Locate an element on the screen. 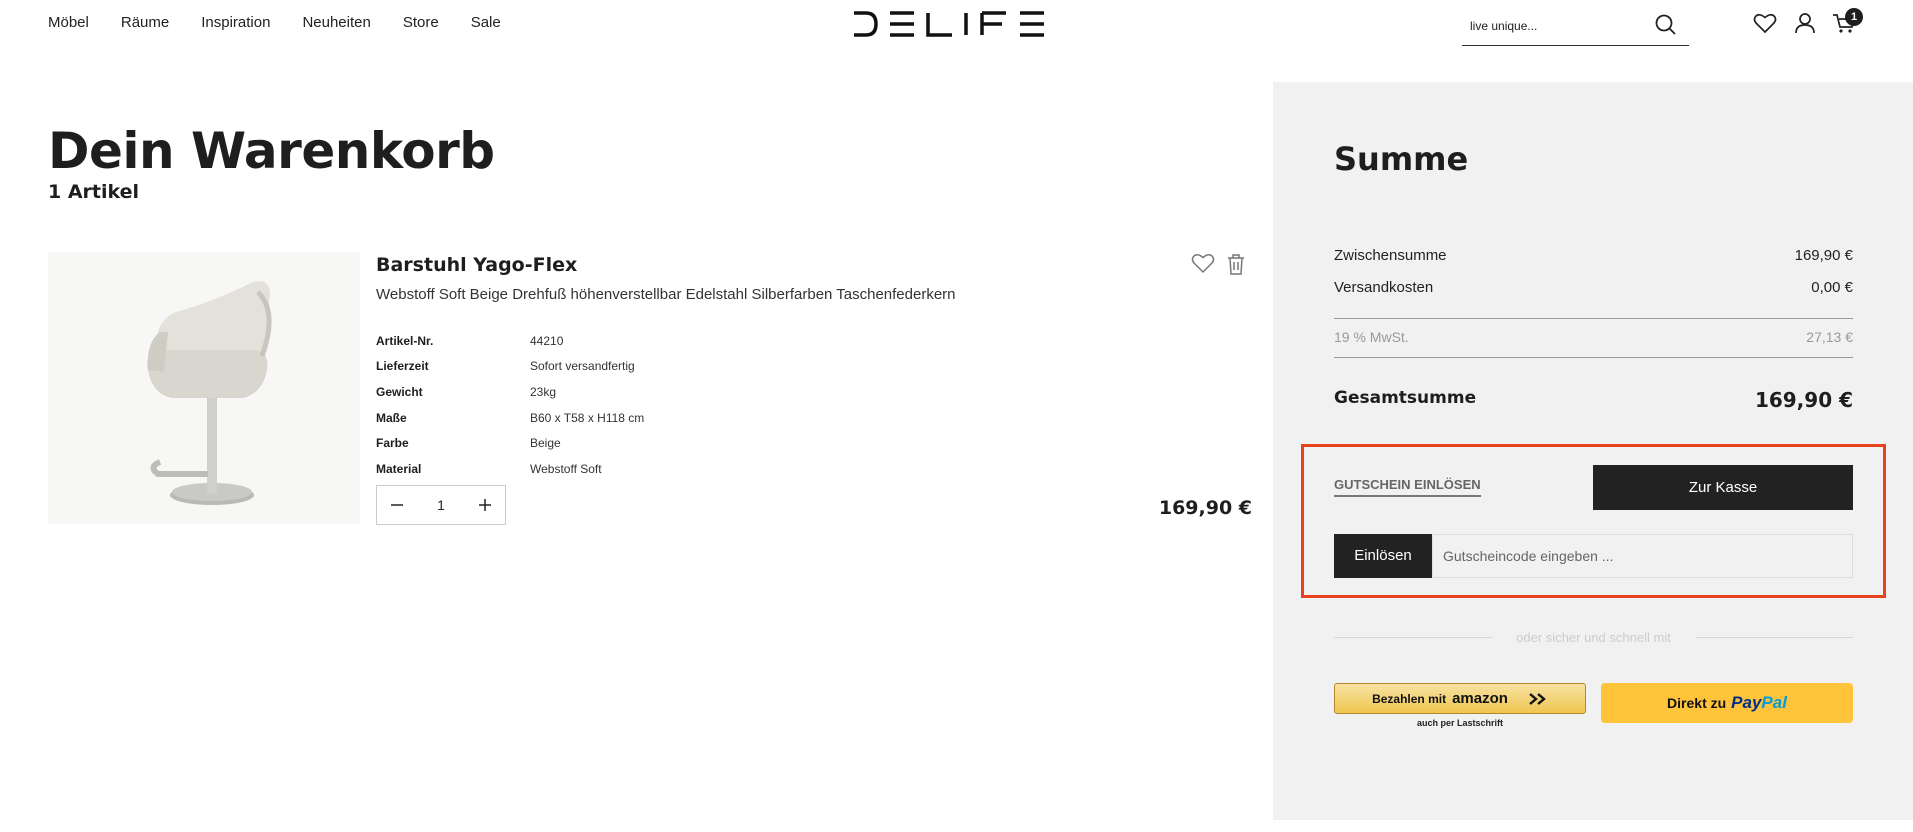  nav-item-inspiration: Inspiration is located at coordinates (235, 22).